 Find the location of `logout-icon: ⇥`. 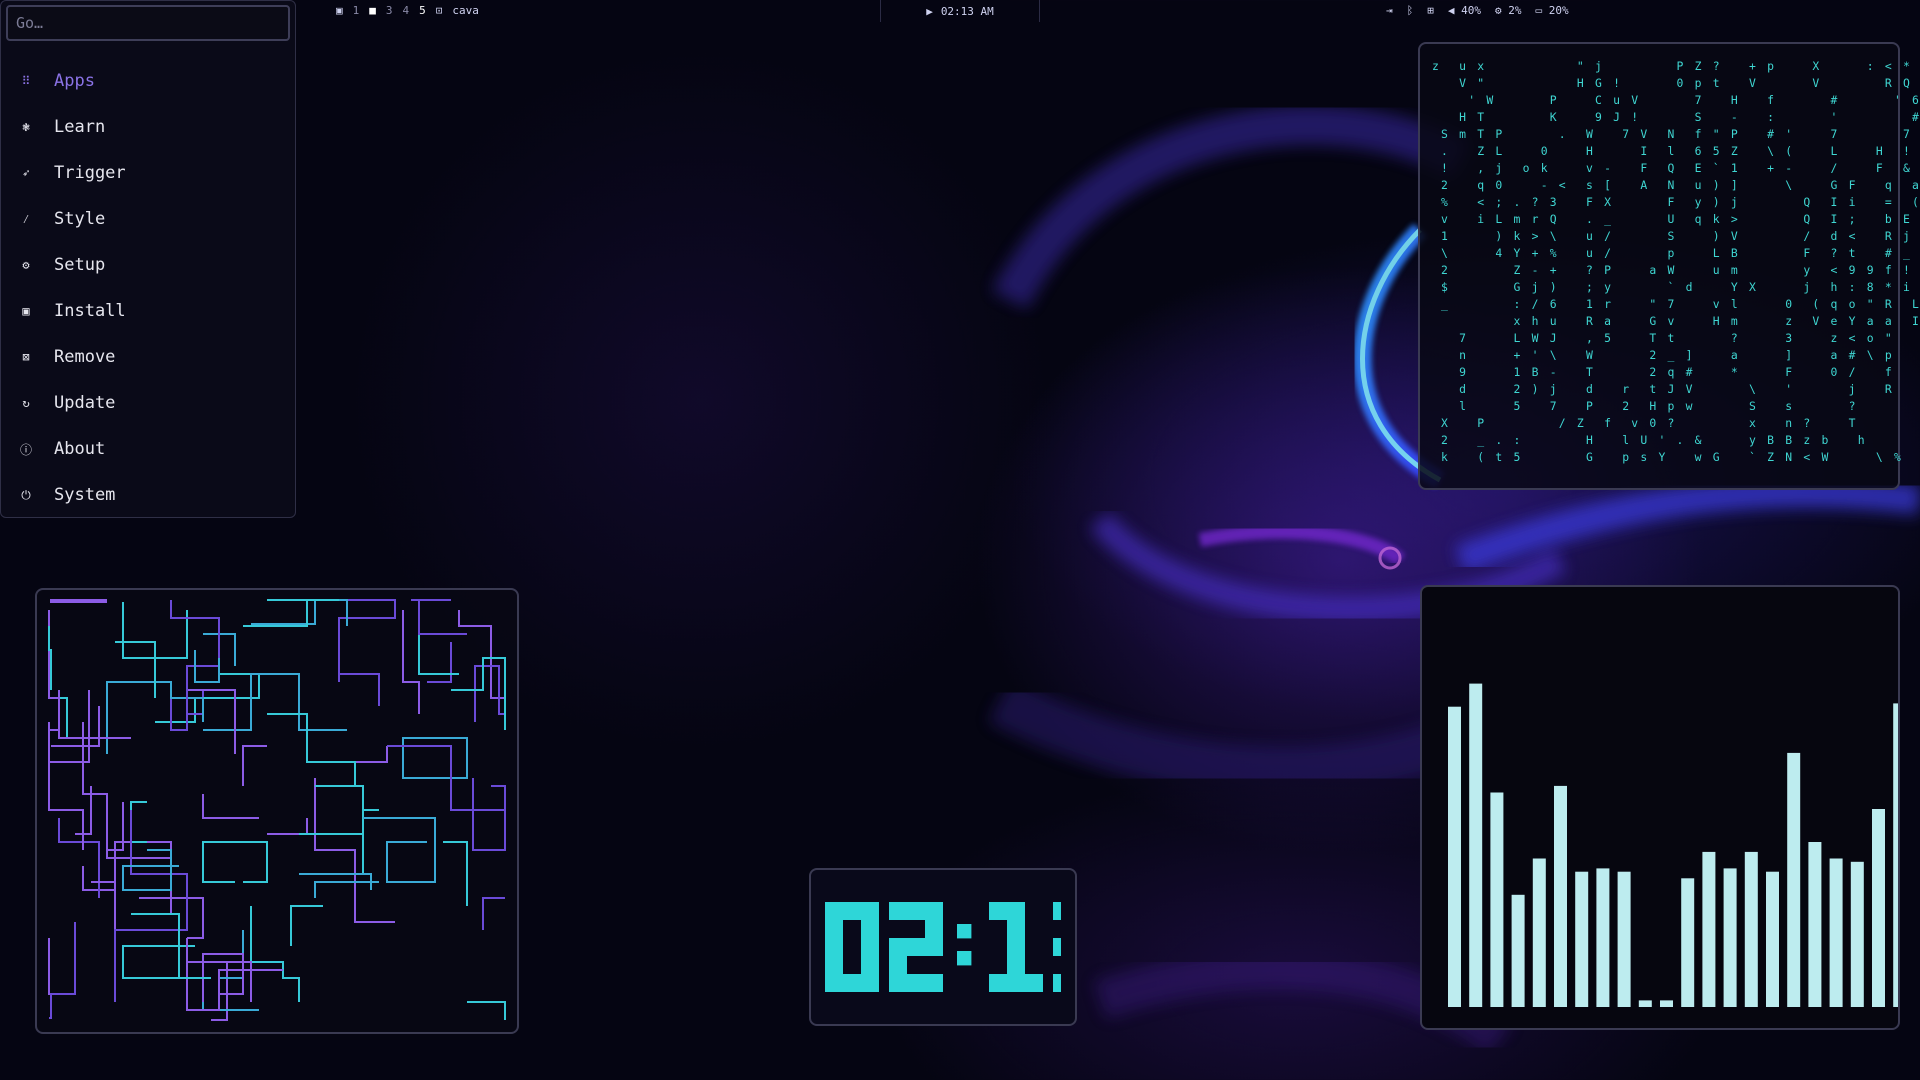

logout-icon: ⇥ is located at coordinates (1389, 10).